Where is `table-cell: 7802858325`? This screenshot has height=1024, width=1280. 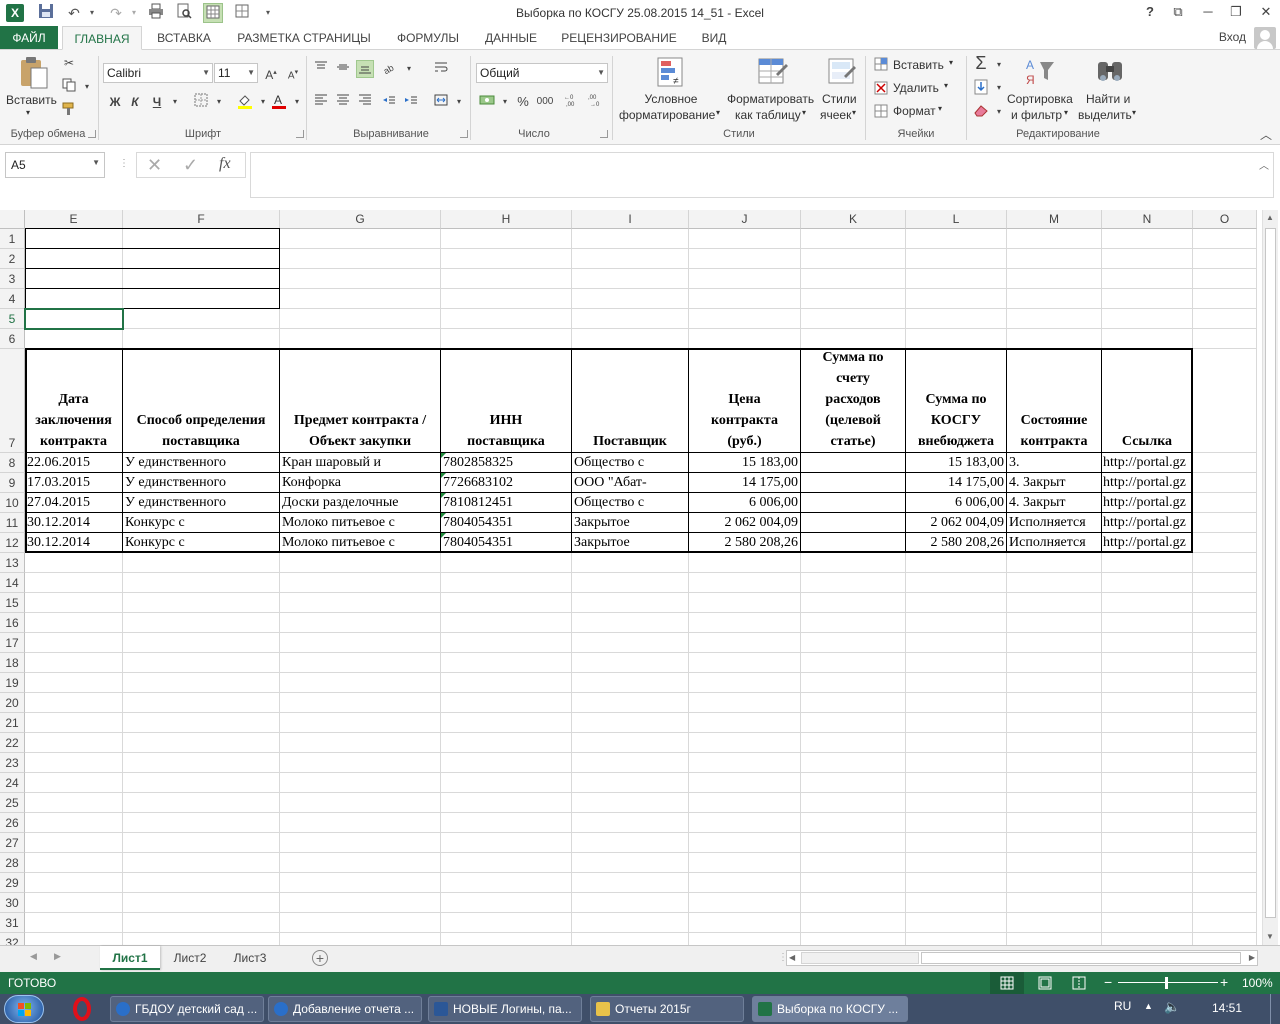 table-cell: 7802858325 is located at coordinates (506, 462).